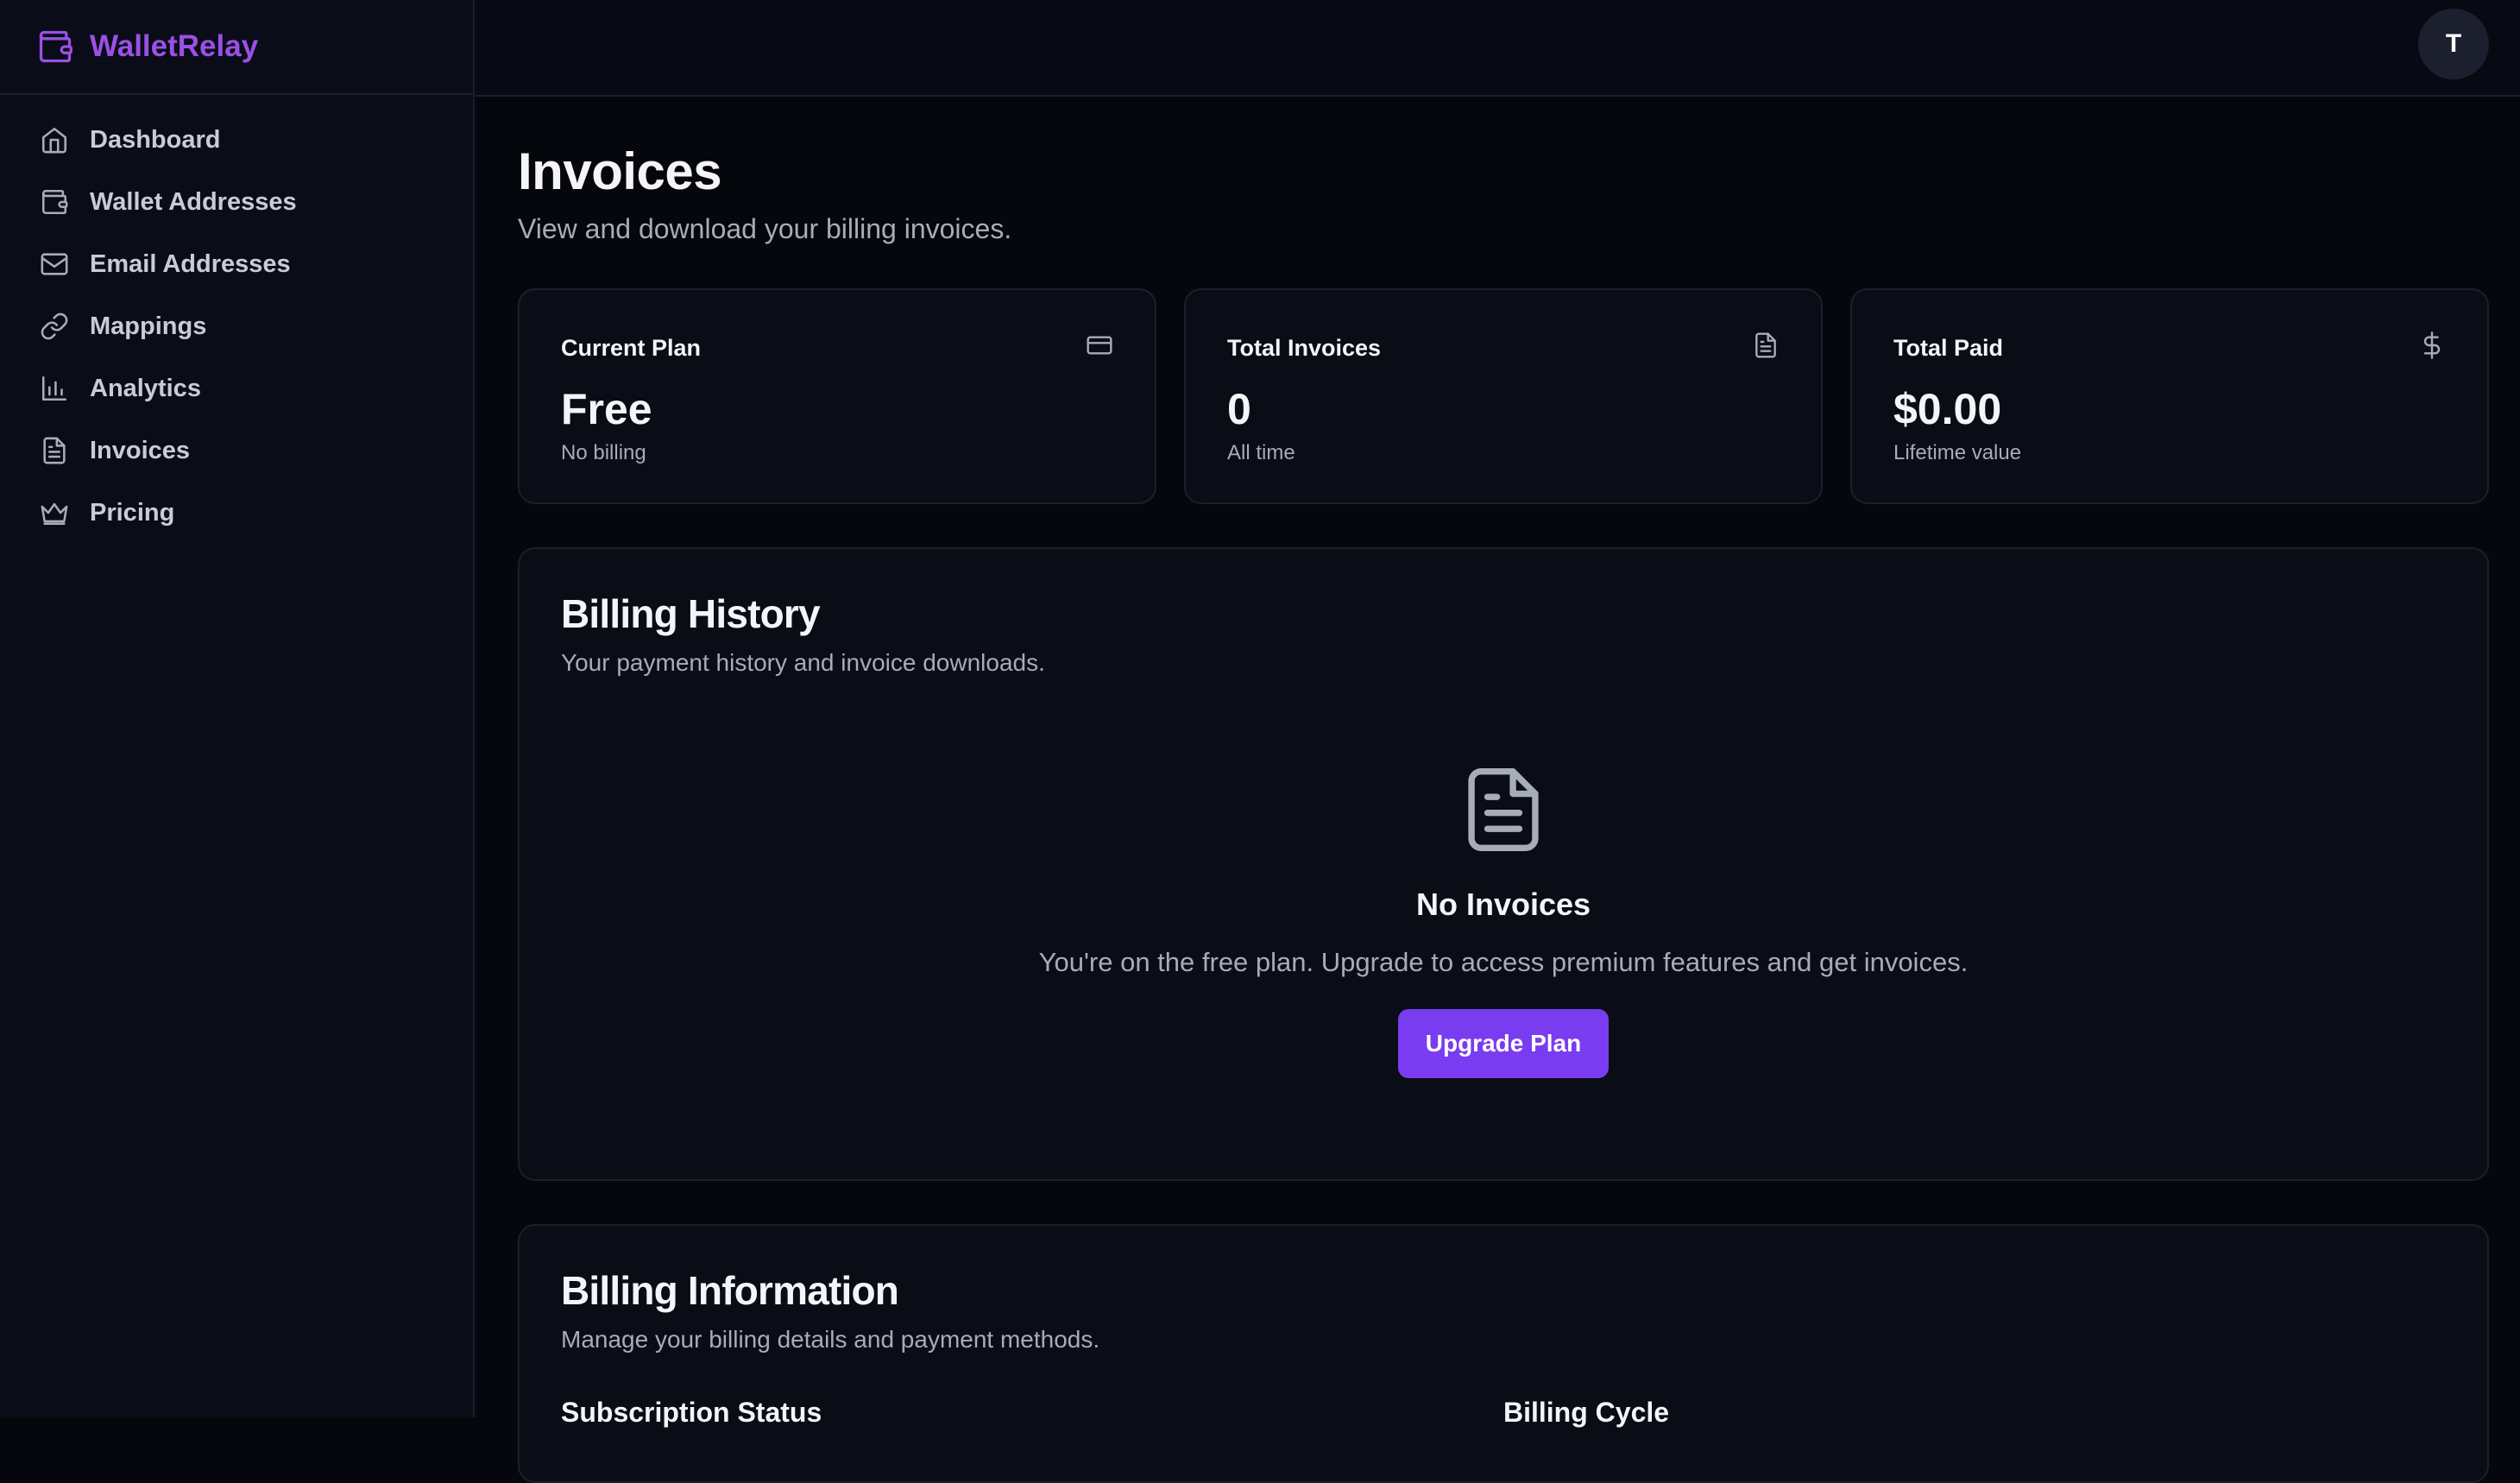 Image resolution: width=2520 pixels, height=1483 pixels. What do you see at coordinates (1261, 453) in the screenshot?
I see `stat-sub: All time` at bounding box center [1261, 453].